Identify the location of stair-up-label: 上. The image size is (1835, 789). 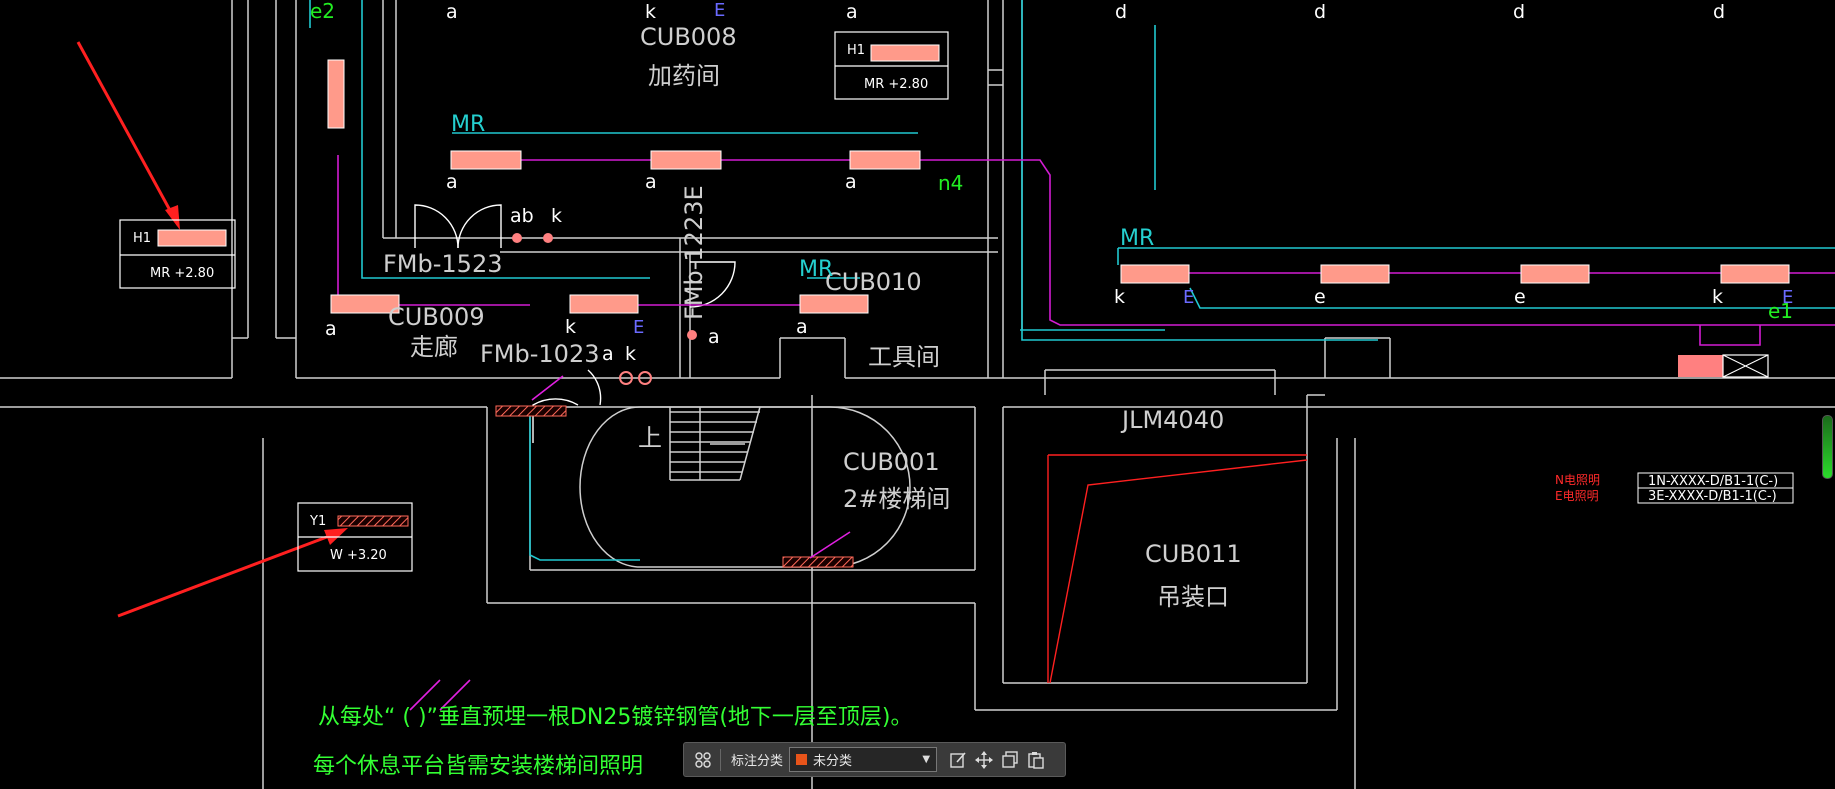
(650, 438).